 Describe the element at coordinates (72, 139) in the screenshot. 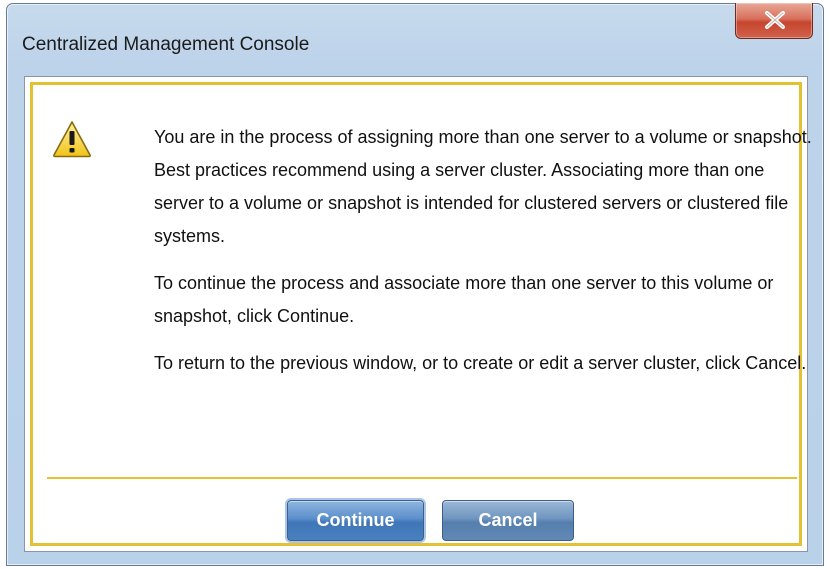

I see `warning-icon` at that location.